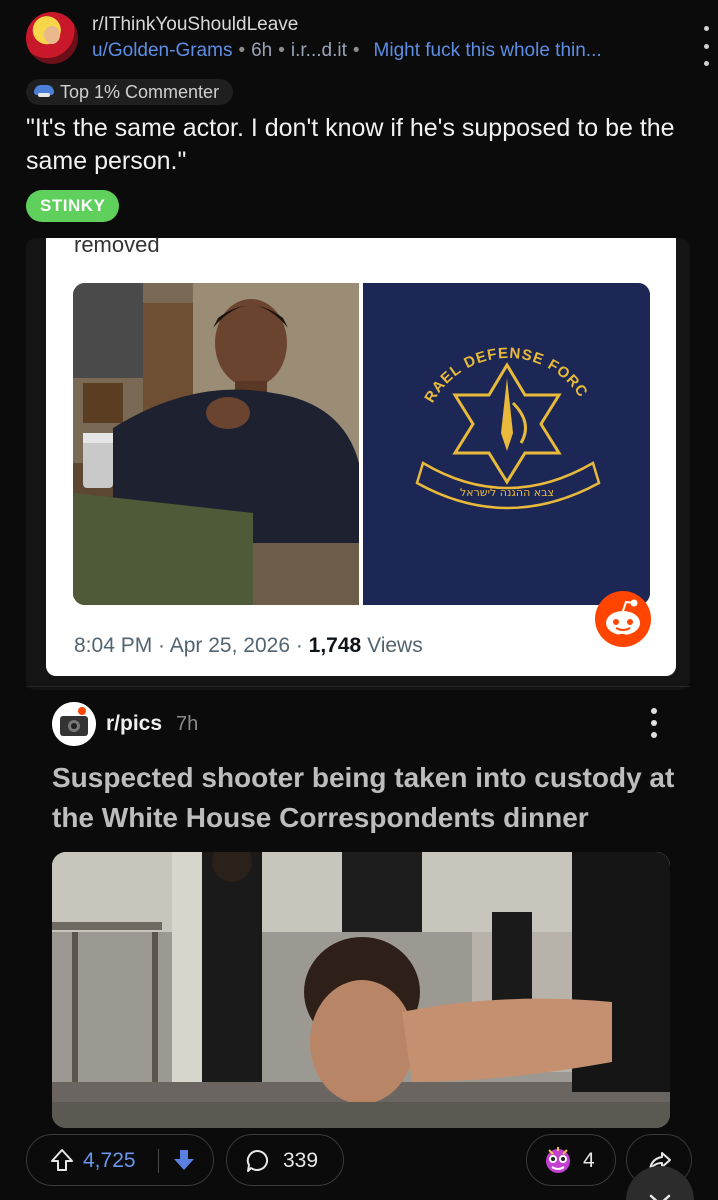 This screenshot has width=718, height=1200. I want to click on user-avatar, so click(52, 38).